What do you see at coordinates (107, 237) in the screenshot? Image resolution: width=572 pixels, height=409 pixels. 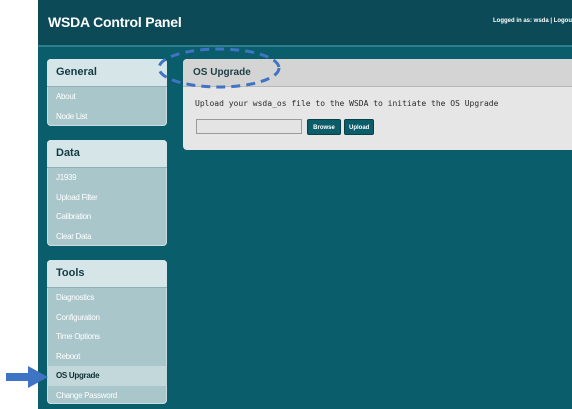 I see `sidebar-item-clear-data: Clear Data` at bounding box center [107, 237].